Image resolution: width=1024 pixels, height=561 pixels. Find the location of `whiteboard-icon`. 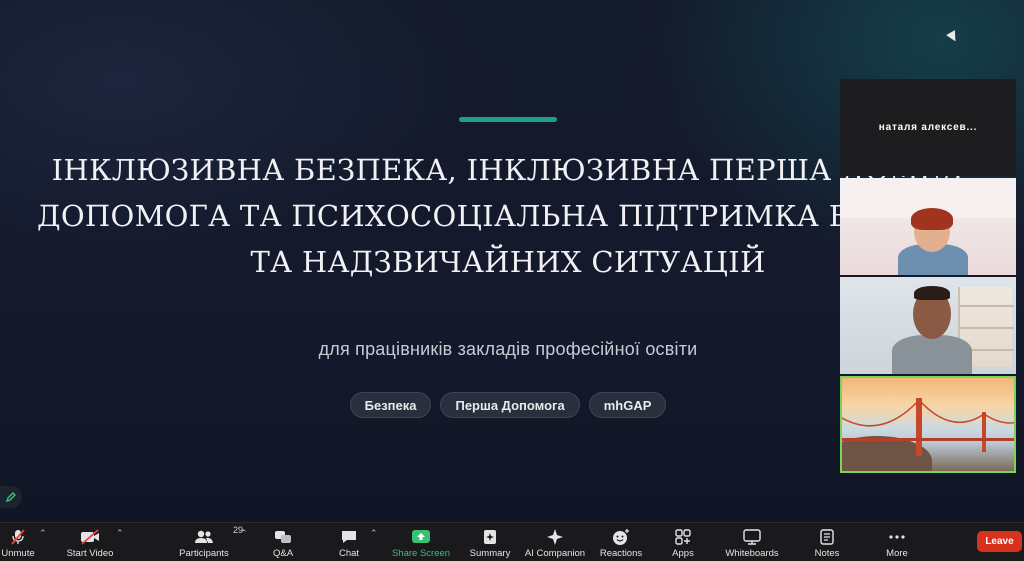

whiteboard-icon is located at coordinates (752, 537).